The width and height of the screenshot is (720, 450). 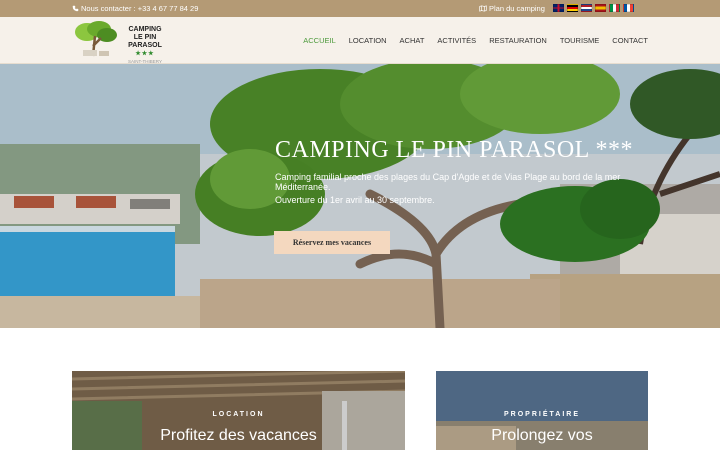 What do you see at coordinates (238, 414) in the screenshot?
I see `card-location-kicker: LOCATION` at bounding box center [238, 414].